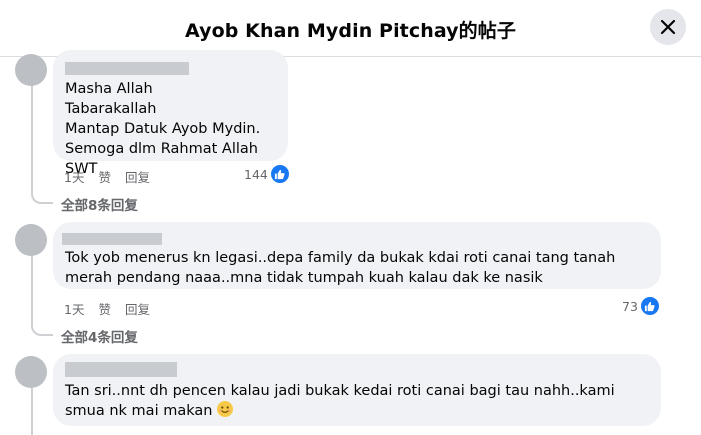 This screenshot has width=701, height=435. I want to click on view-replies-link: 全部4条回复, so click(99, 336).